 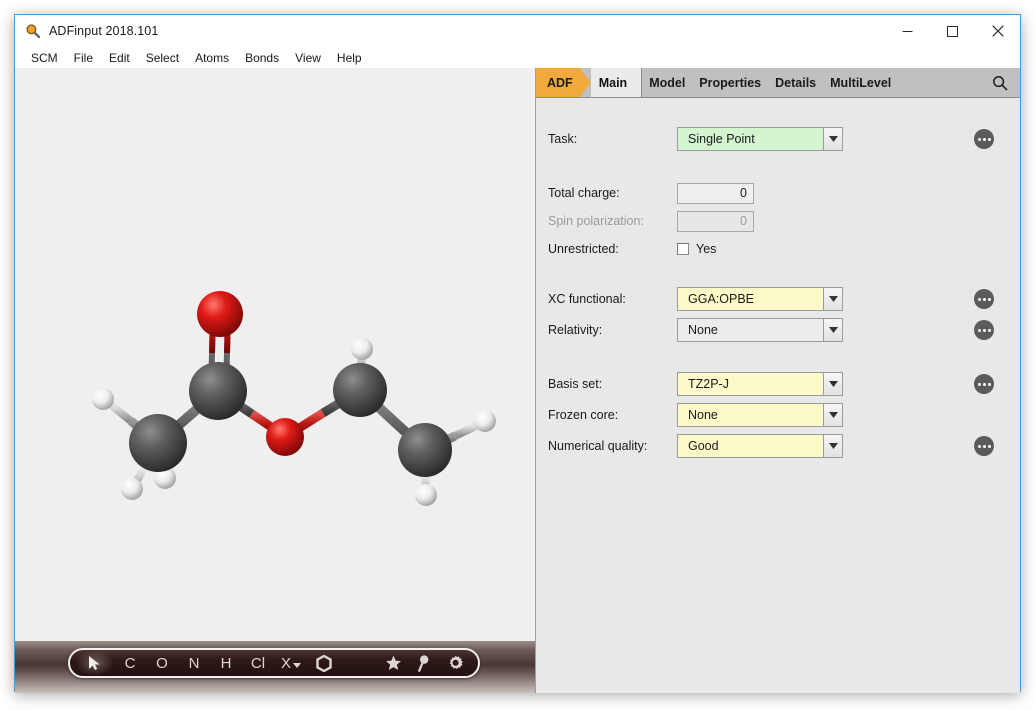 I want to click on relativity-options-button, so click(x=984, y=330).